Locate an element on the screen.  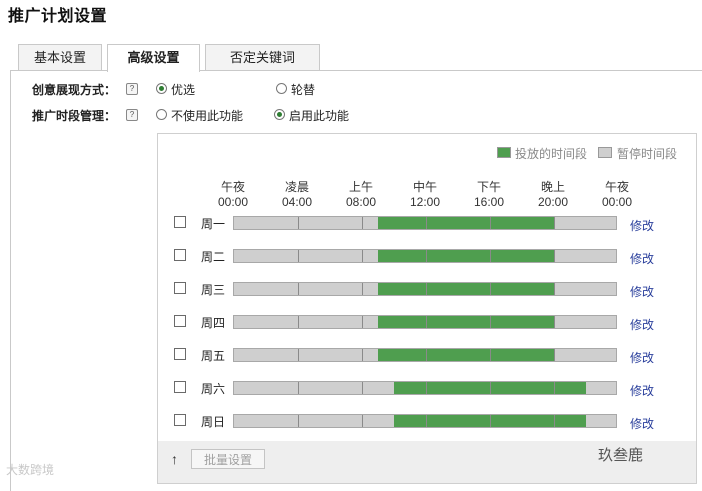
day-label: 周六 is located at coordinates (213, 389).